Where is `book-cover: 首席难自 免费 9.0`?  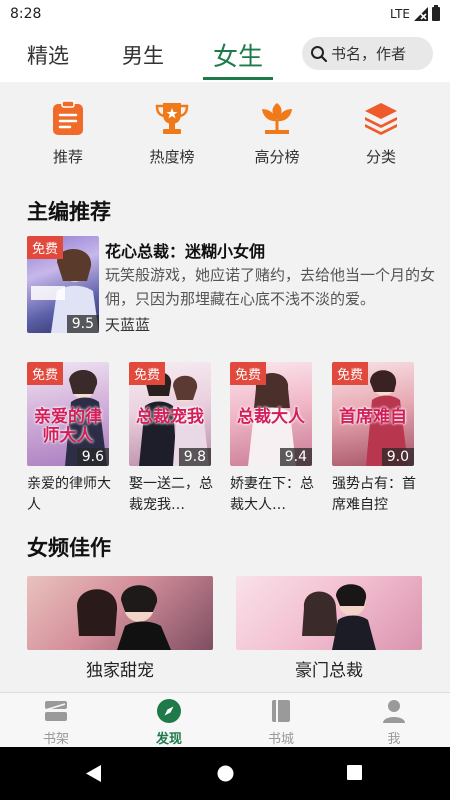
book-cover: 首席难自 免费 9.0 is located at coordinates (373, 414).